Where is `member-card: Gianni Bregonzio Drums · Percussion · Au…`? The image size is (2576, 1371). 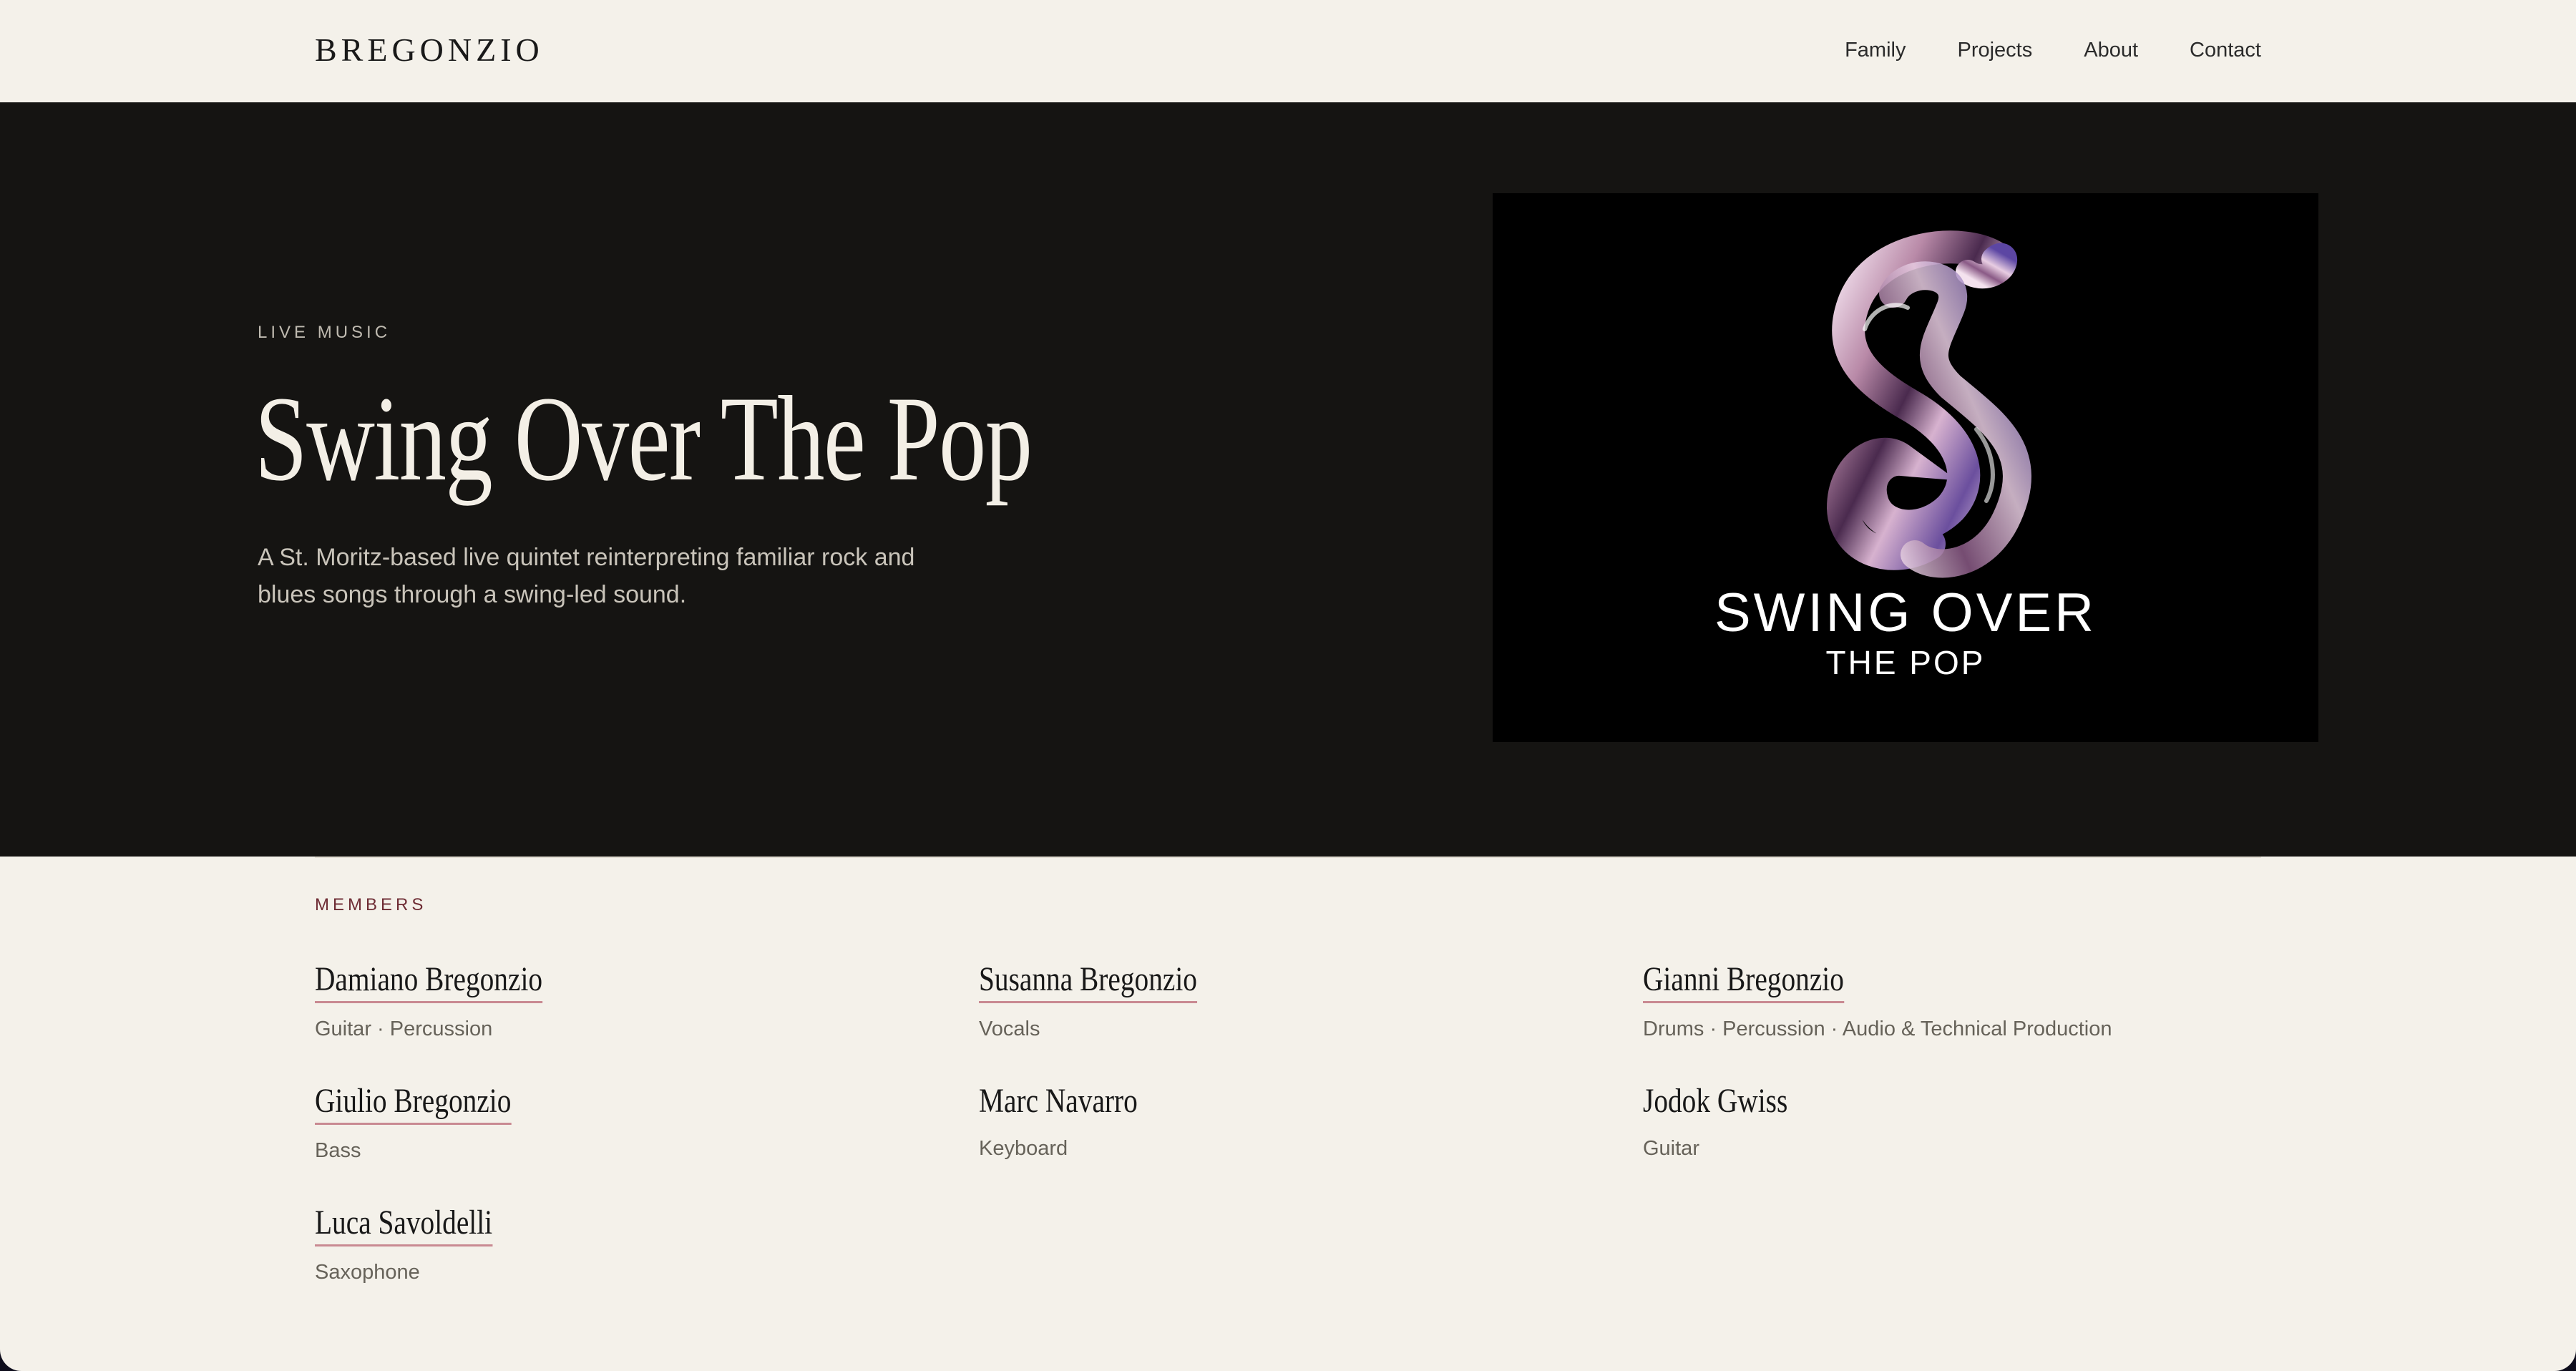
member-card: Gianni Bregonzio Drums · Percussion · Au… is located at coordinates (1877, 1000).